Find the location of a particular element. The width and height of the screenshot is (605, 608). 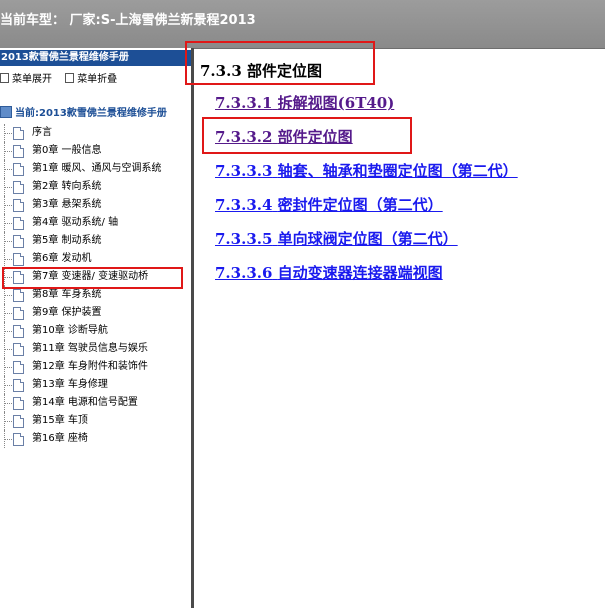

tree-item-label: 第2章 转向系统 is located at coordinates (67, 186).